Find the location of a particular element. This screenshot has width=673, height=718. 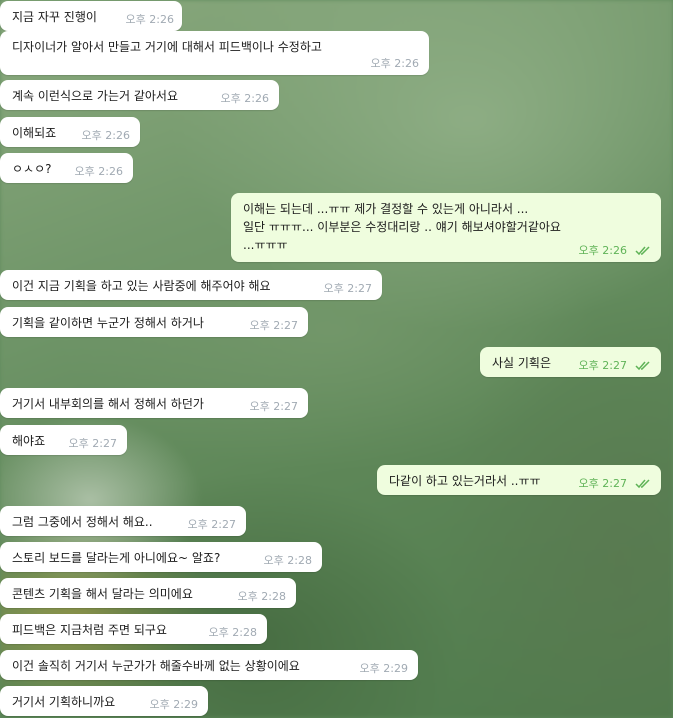

message-incoming: 기획을 같이하면 누군가 정해서 하거나 오후 2:27 is located at coordinates (154, 322).